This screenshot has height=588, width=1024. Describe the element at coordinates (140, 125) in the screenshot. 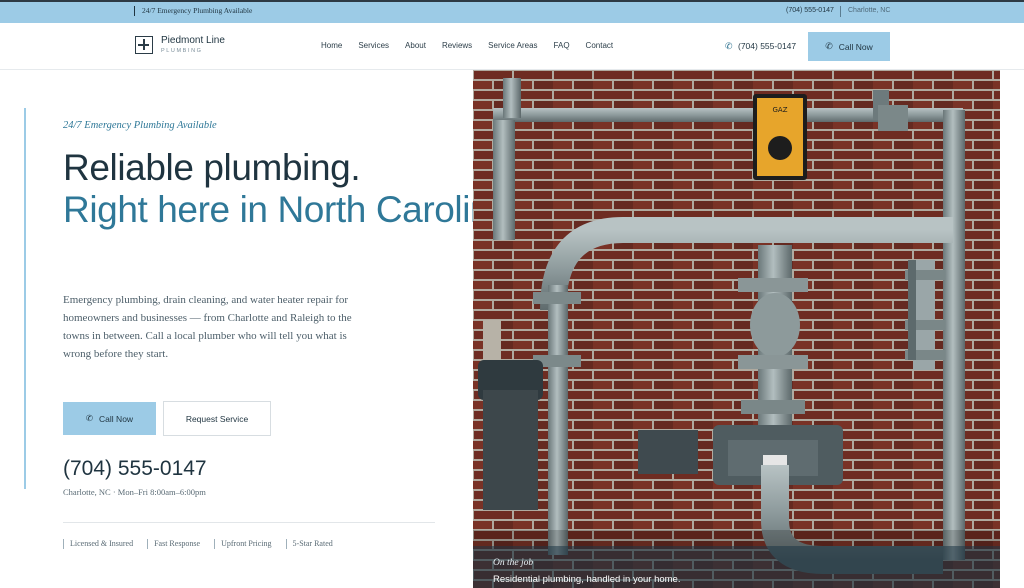

I see `hero-eyebrow: 24/7 Emergency Plumbing Available` at that location.